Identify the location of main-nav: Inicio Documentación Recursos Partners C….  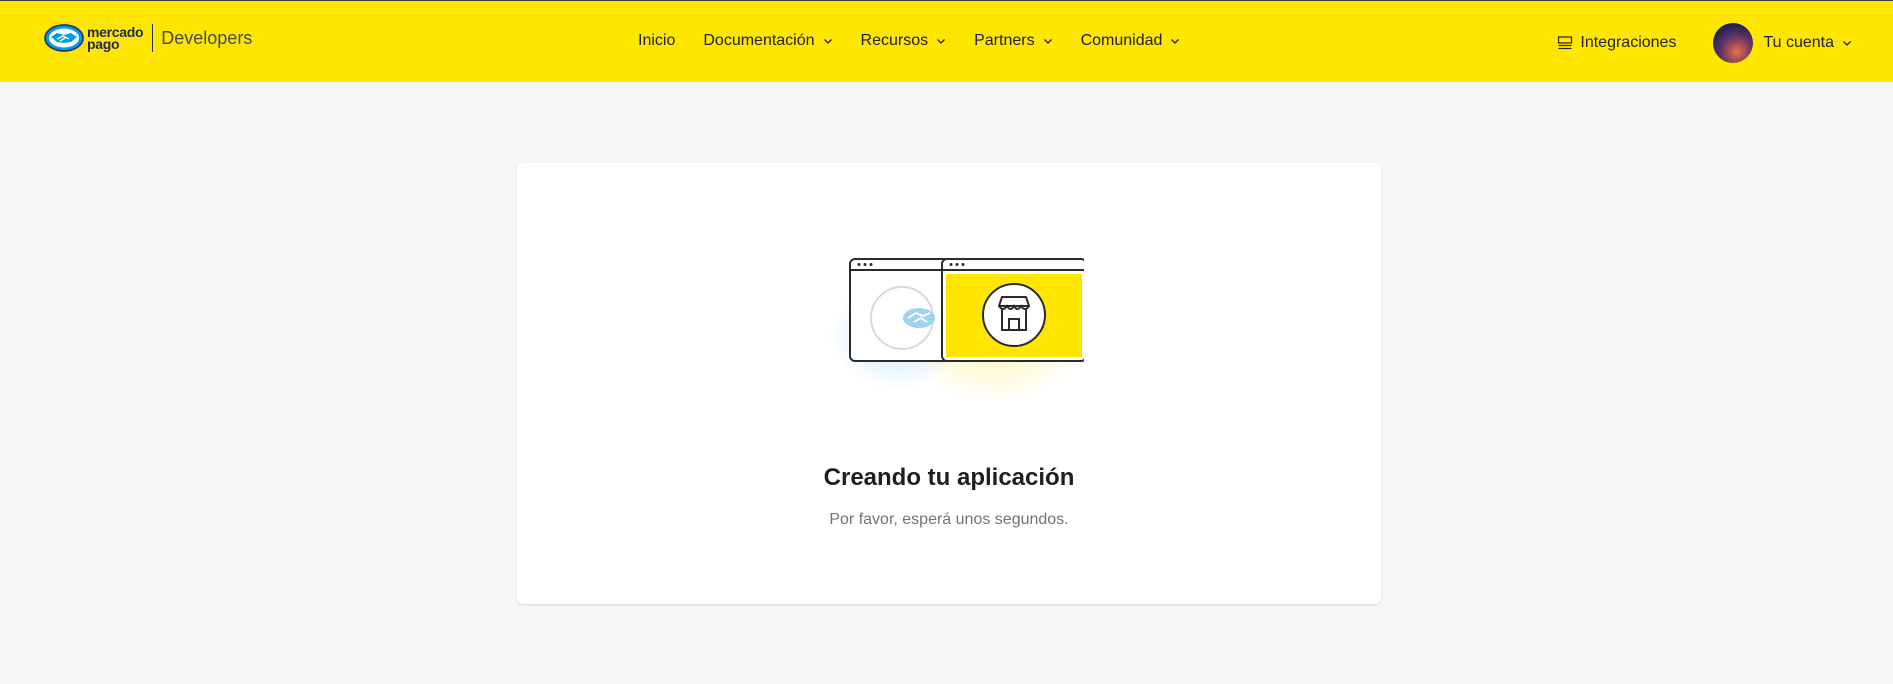
(923, 41).